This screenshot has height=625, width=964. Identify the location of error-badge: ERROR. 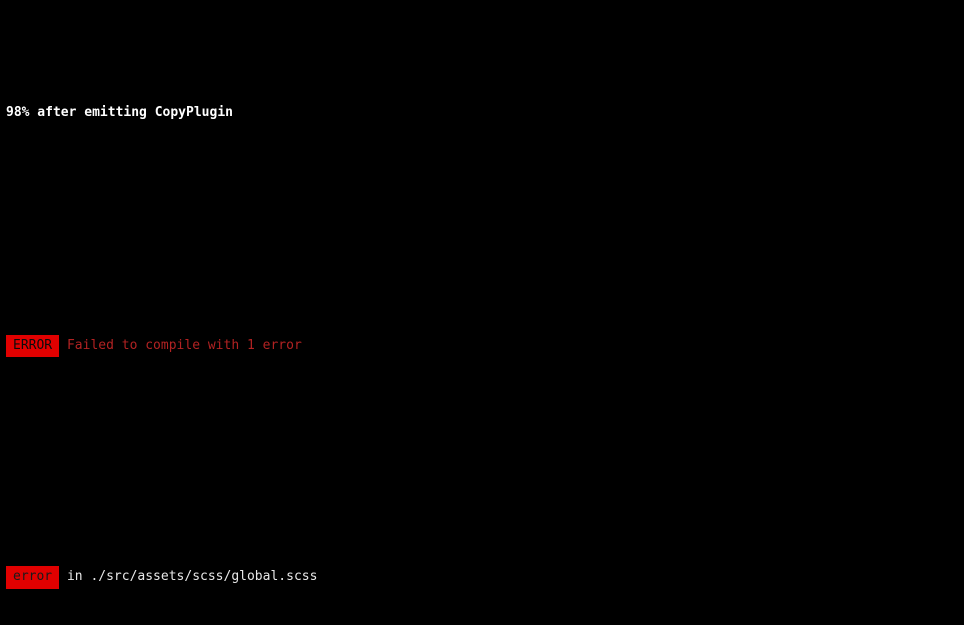
(33, 346).